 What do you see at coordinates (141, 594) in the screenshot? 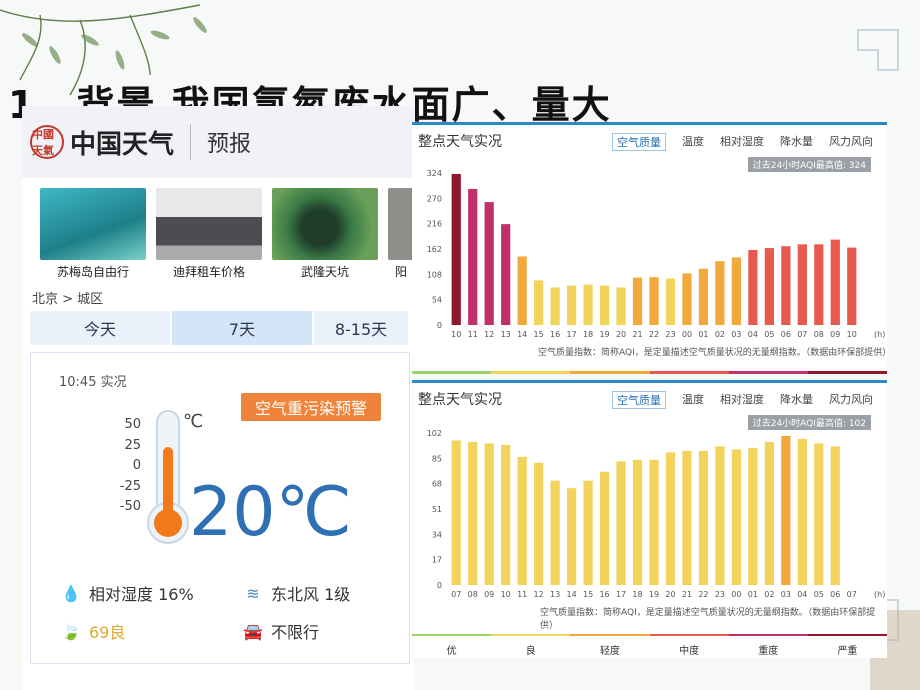
I see `humidity-text: 相对湿度 16%` at bounding box center [141, 594].